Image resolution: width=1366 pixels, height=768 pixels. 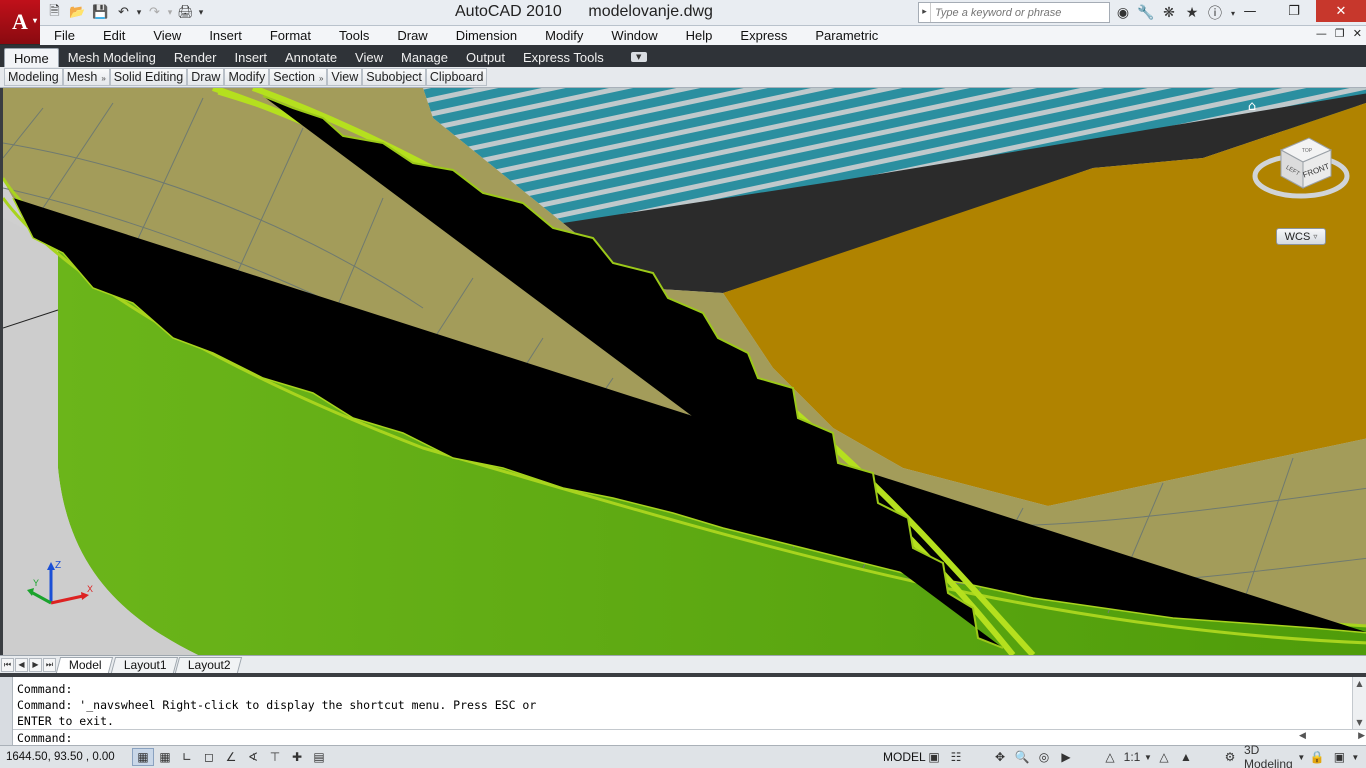 I want to click on plot-icon: 🖨, so click(x=185, y=12).